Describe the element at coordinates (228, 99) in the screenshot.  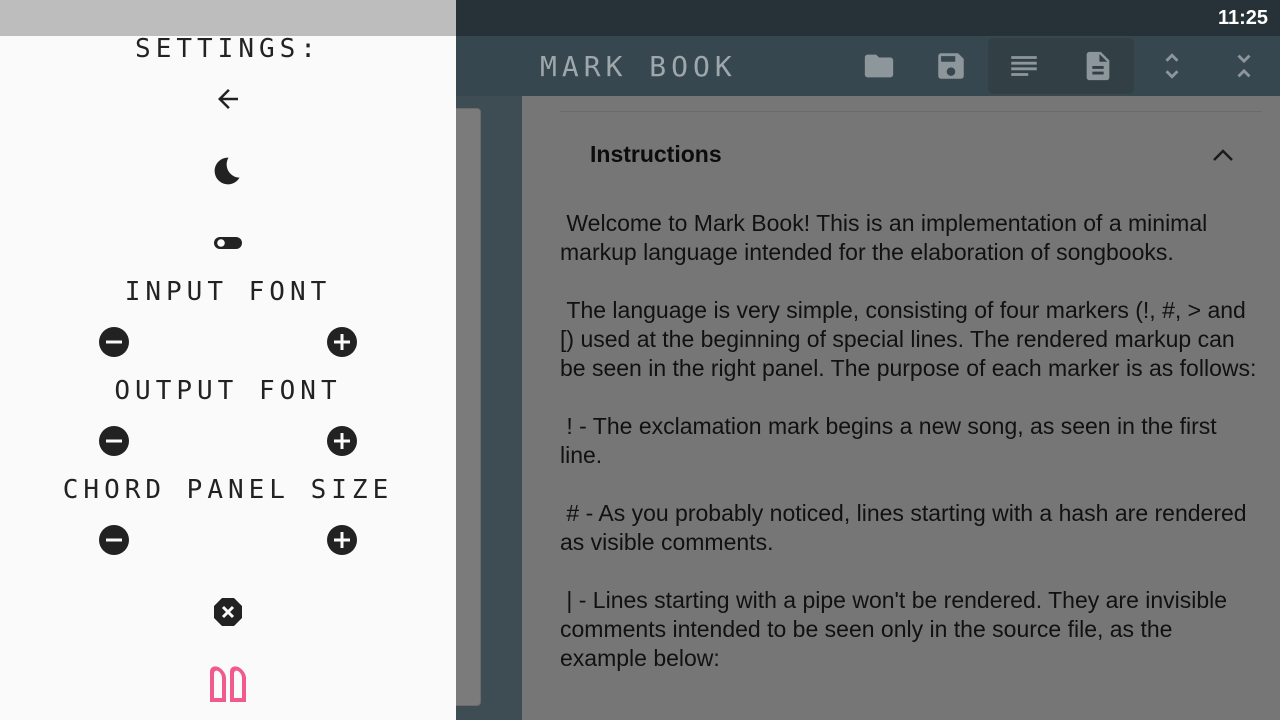
I see `arrow-back-icon` at that location.